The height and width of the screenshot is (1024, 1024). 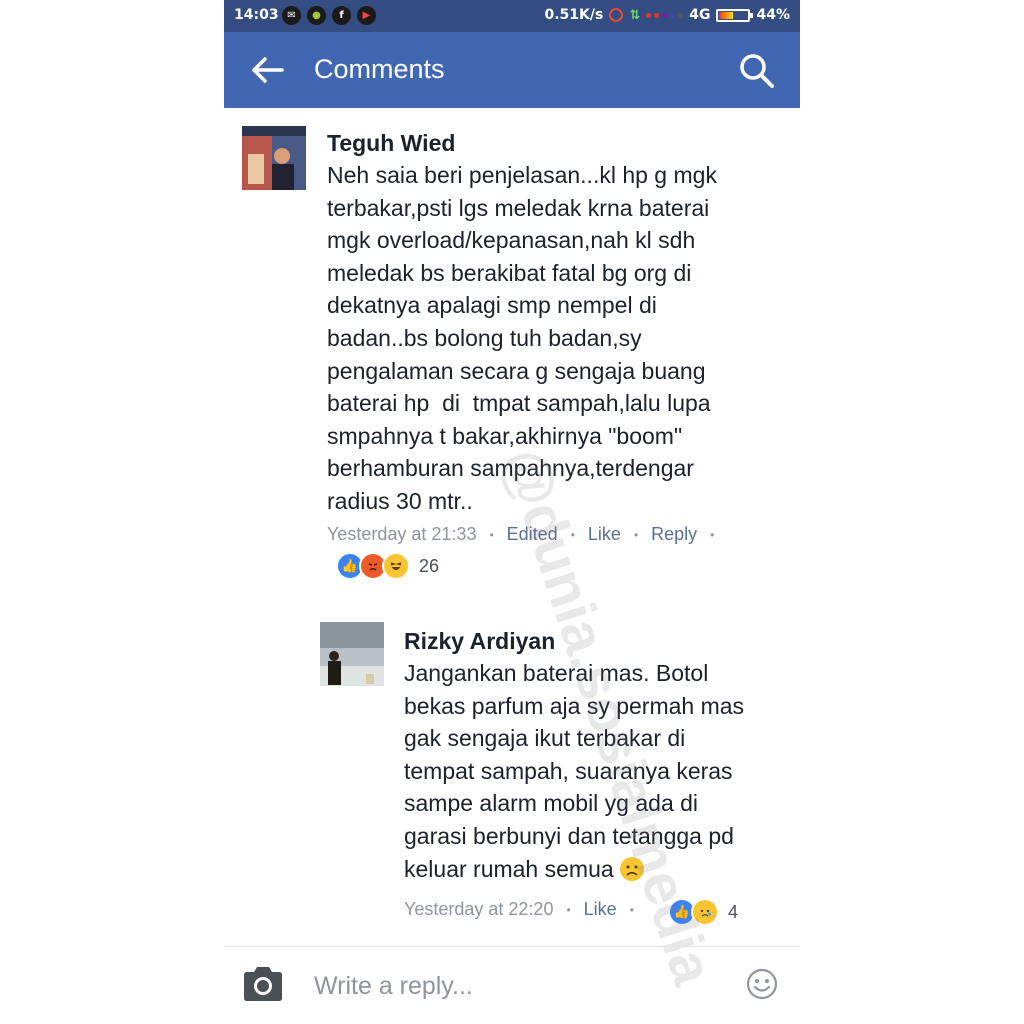 What do you see at coordinates (735, 15) in the screenshot?
I see `battery-icon` at bounding box center [735, 15].